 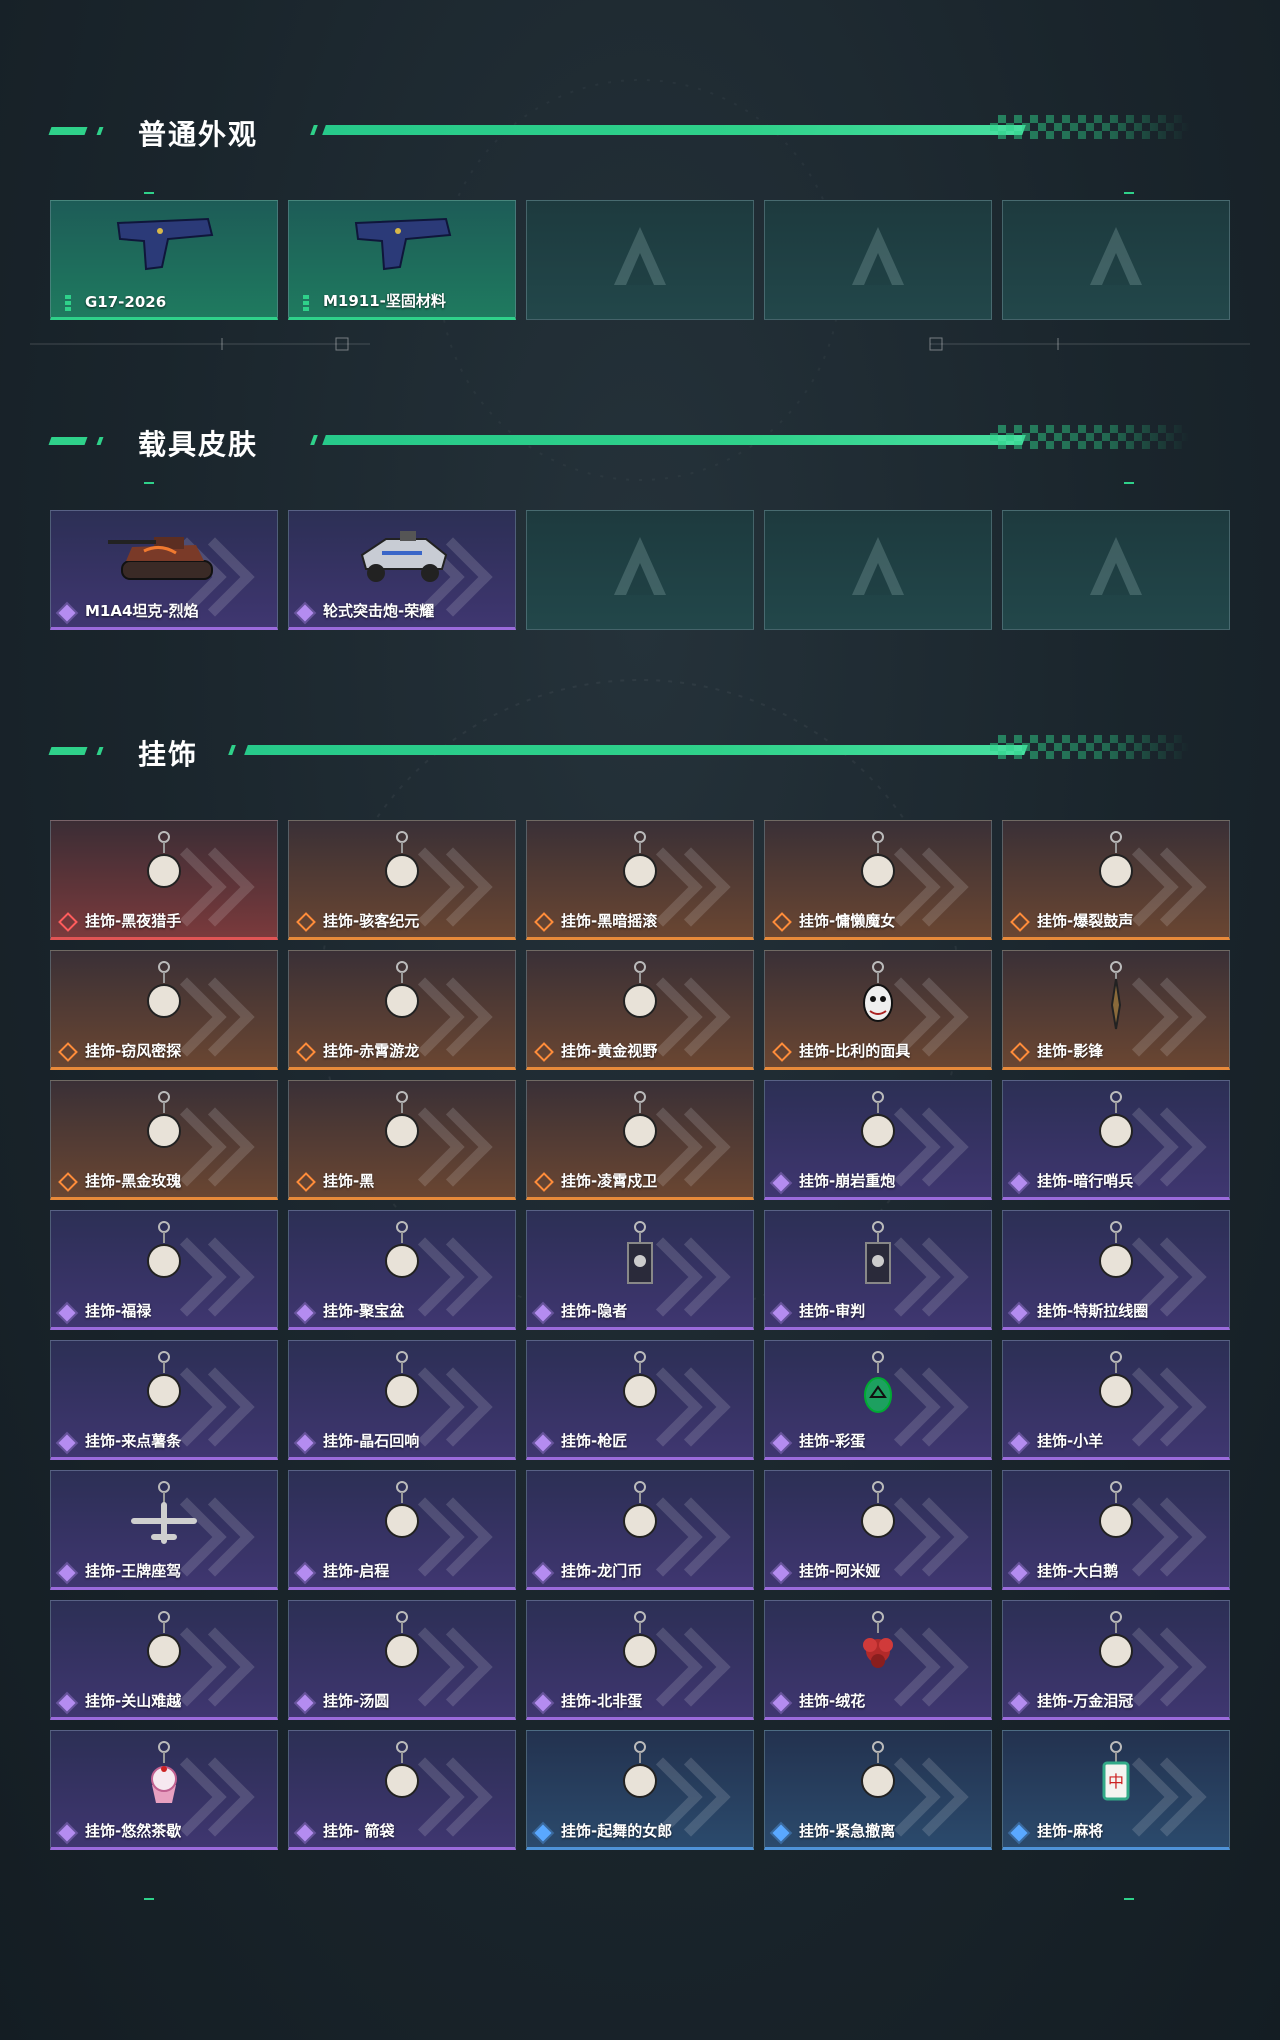 What do you see at coordinates (640, 1010) in the screenshot?
I see `item-card: 挂饰-黄金视野` at bounding box center [640, 1010].